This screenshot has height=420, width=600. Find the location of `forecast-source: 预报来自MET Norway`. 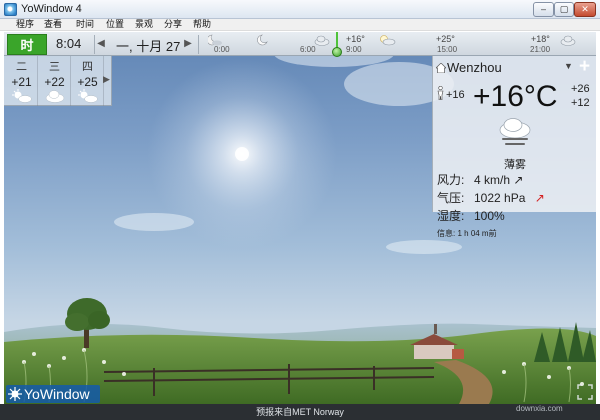

forecast-source: 预报来自MET Norway is located at coordinates (300, 411).